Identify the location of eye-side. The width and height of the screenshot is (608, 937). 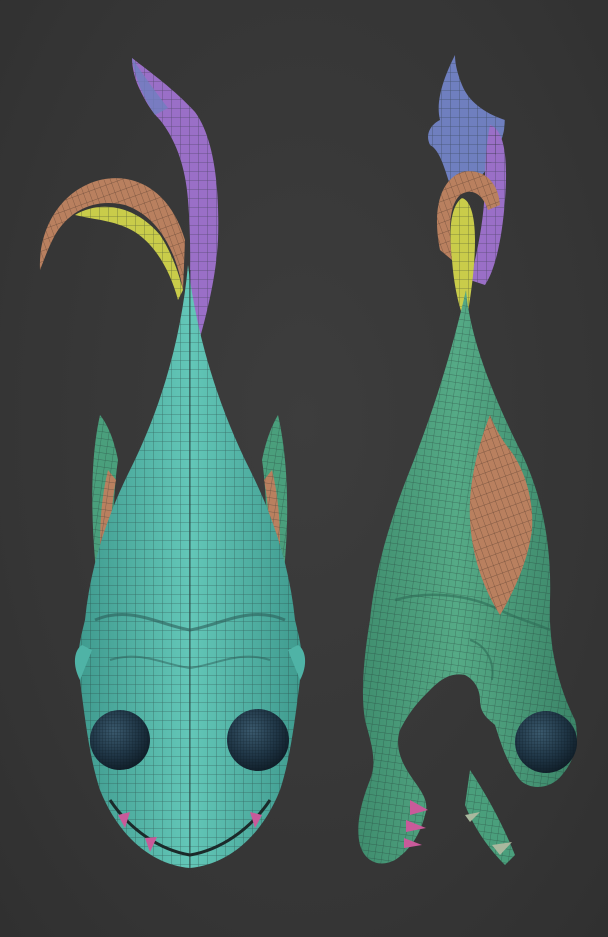
(546, 742).